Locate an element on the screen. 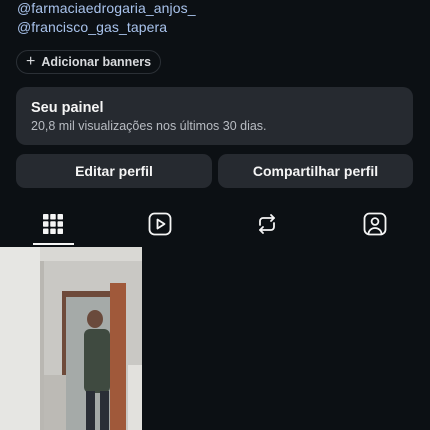 This screenshot has height=430, width=430. grid-icon is located at coordinates (53, 224).